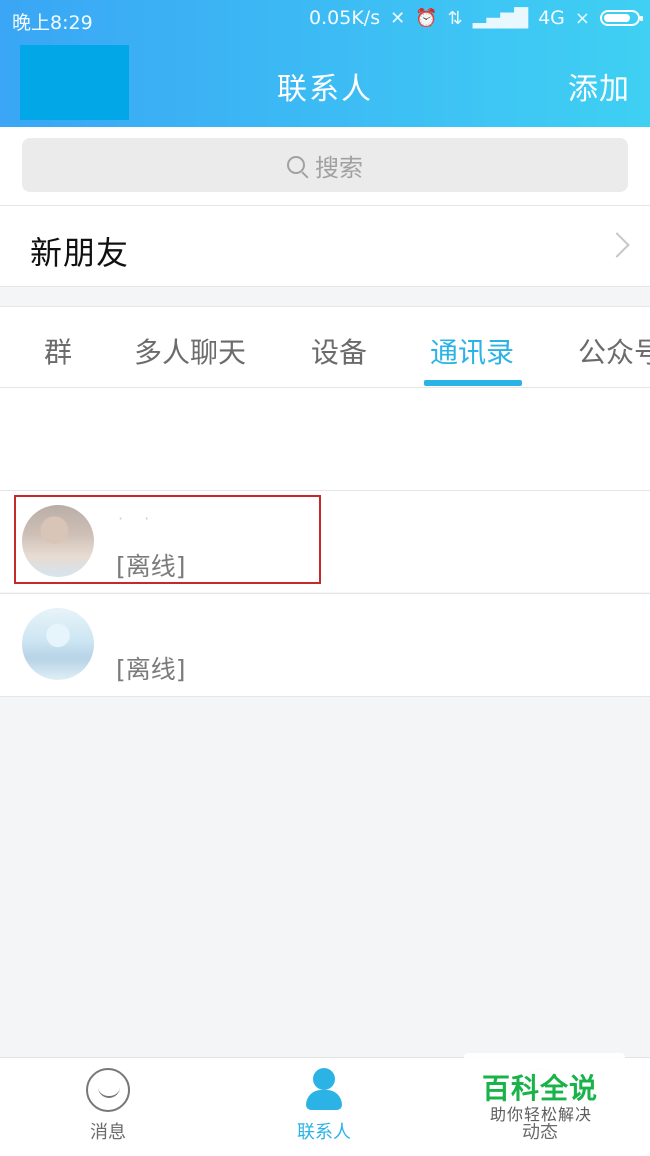 This screenshot has width=650, height=1156. I want to click on data-transfer-icon: ⇅, so click(455, 18).